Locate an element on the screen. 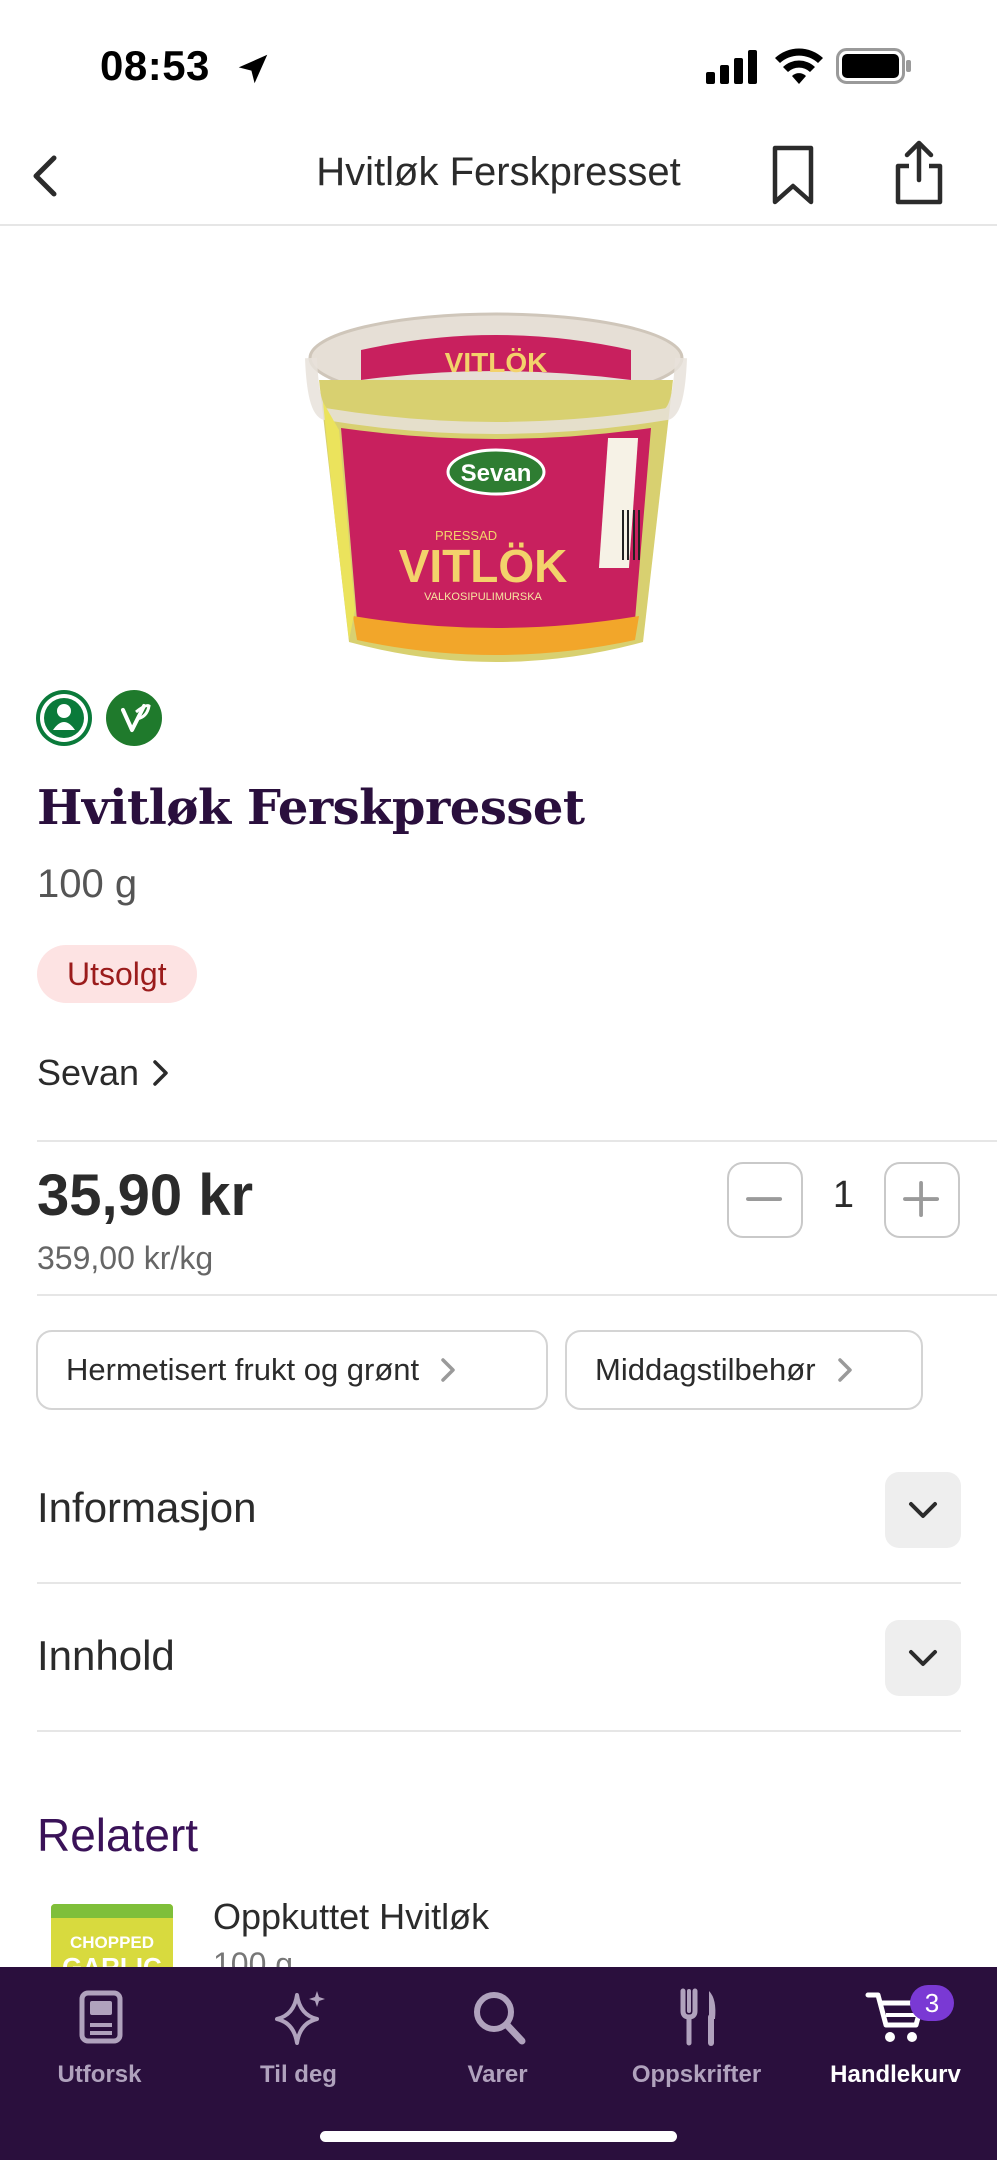 Image resolution: width=997 pixels, height=2160 pixels. pack-top-text: VITLÖK is located at coordinates (496, 362).